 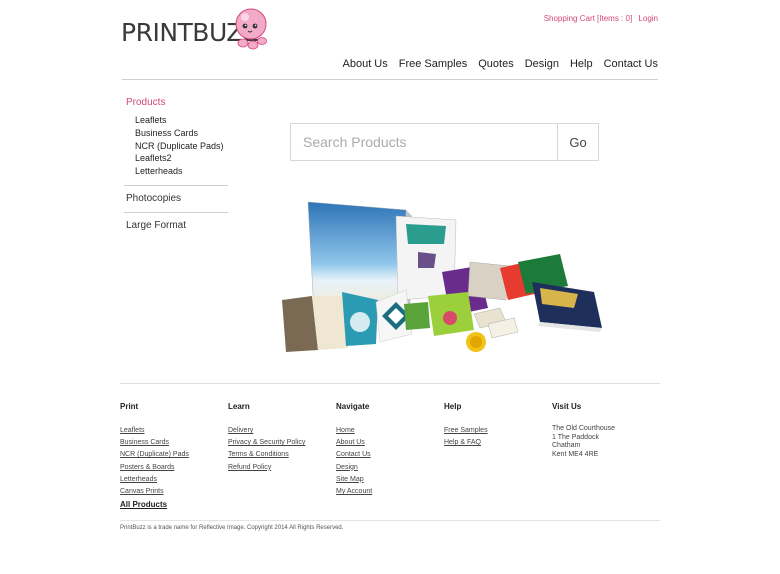 I want to click on address-line: The Old Courthouse, so click(x=584, y=428).